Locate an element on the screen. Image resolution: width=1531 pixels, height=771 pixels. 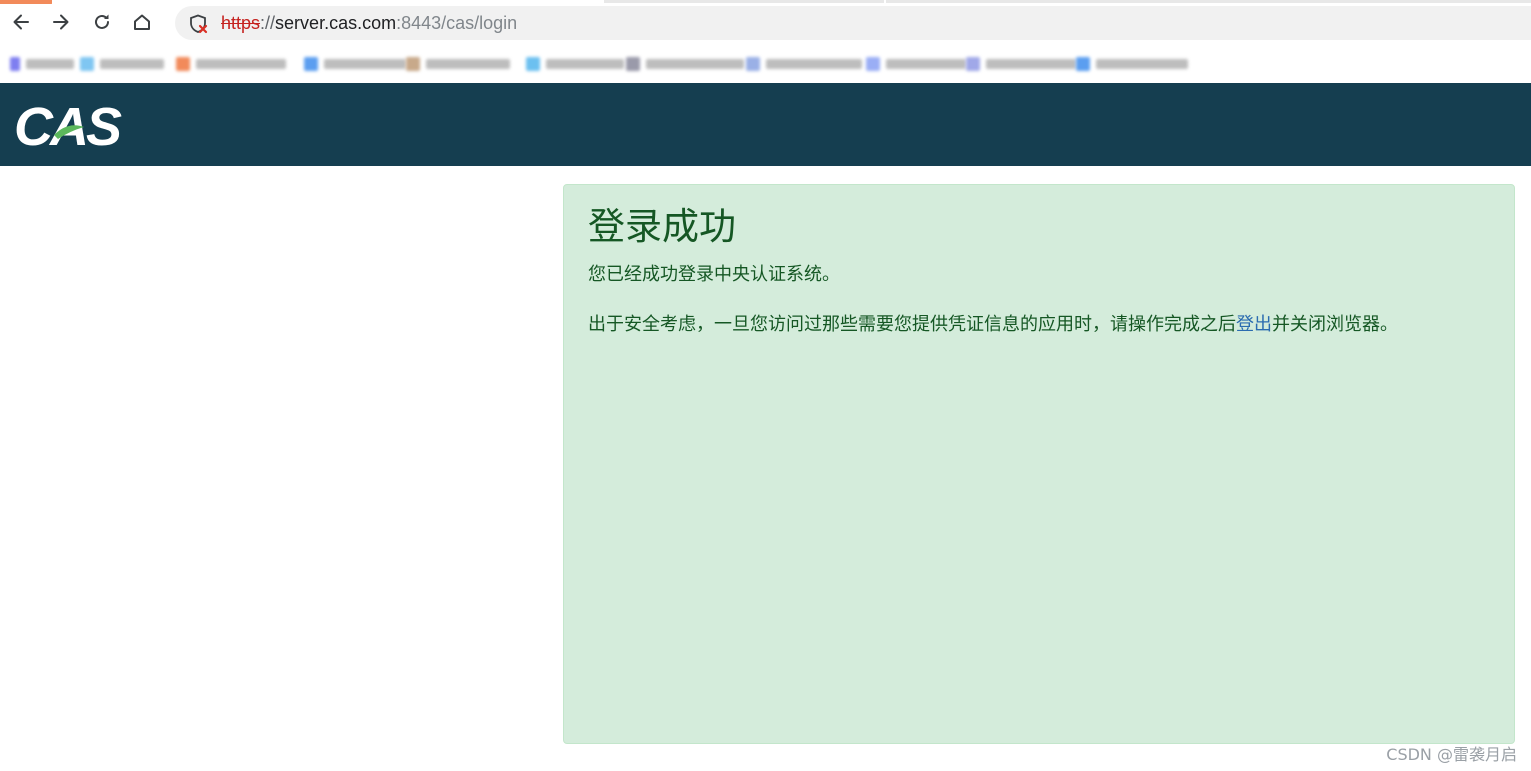
url-path: :8443/cas/login is located at coordinates (457, 23).